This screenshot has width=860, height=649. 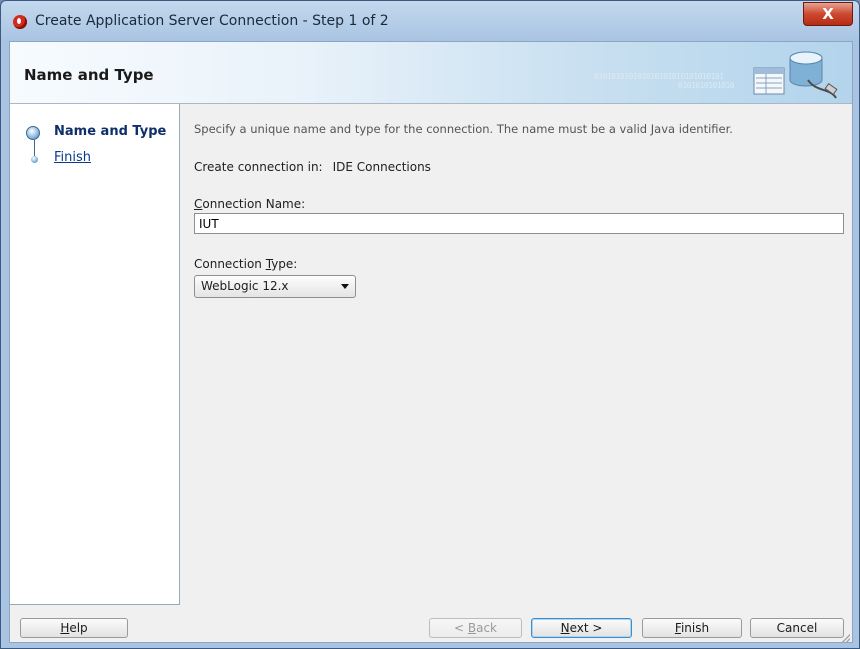 I want to click on back-prefix: <, so click(x=460, y=628).